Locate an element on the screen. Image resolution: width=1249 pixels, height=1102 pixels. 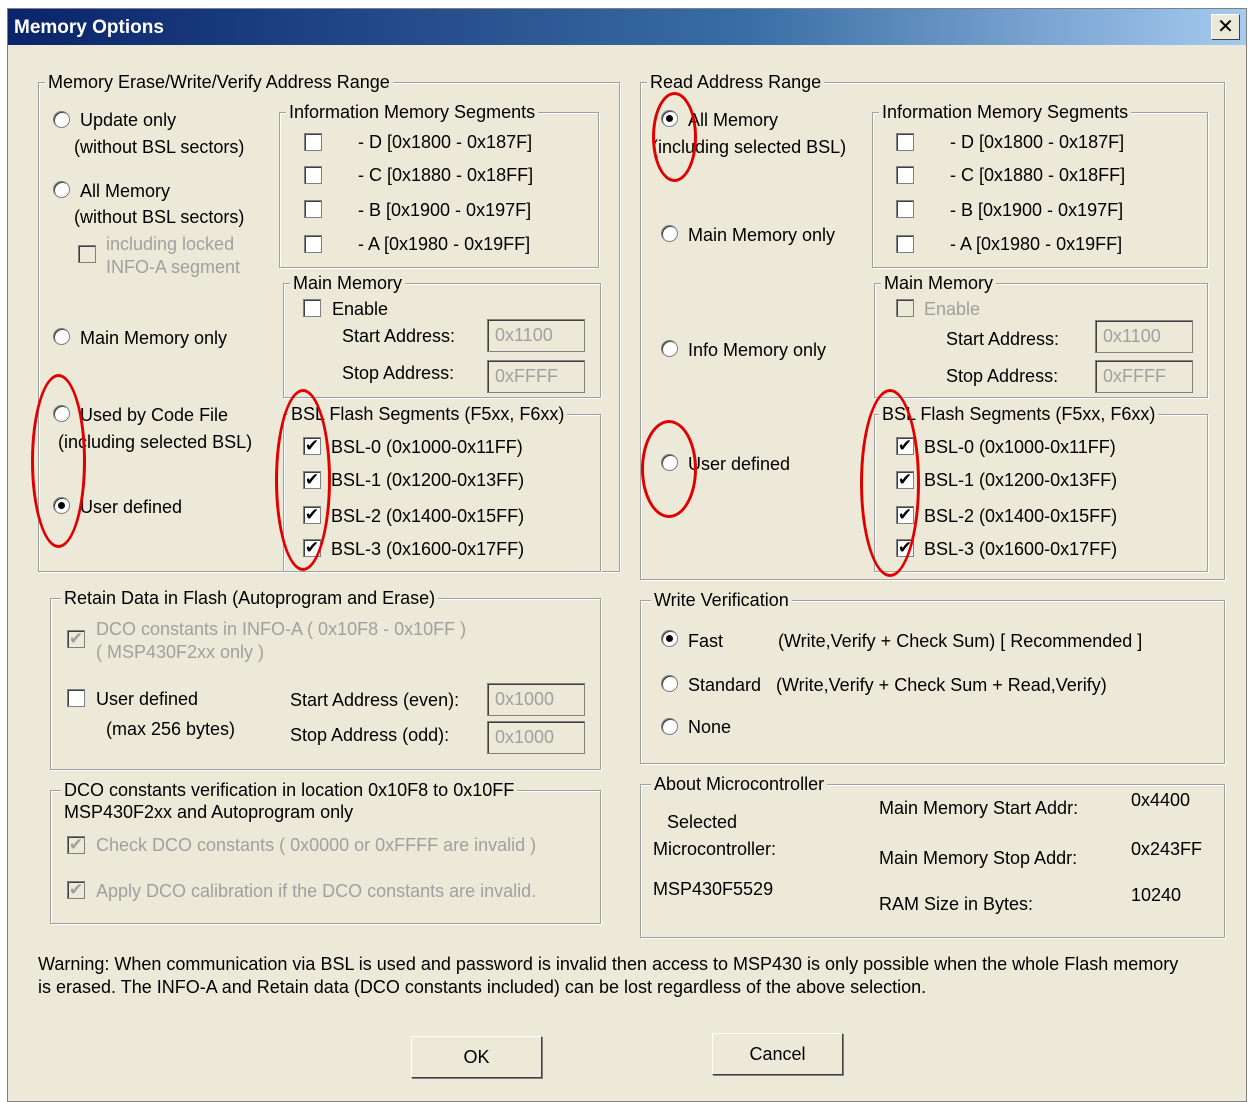
erase-code-file-label: Used by Code File is located at coordinates (154, 415).